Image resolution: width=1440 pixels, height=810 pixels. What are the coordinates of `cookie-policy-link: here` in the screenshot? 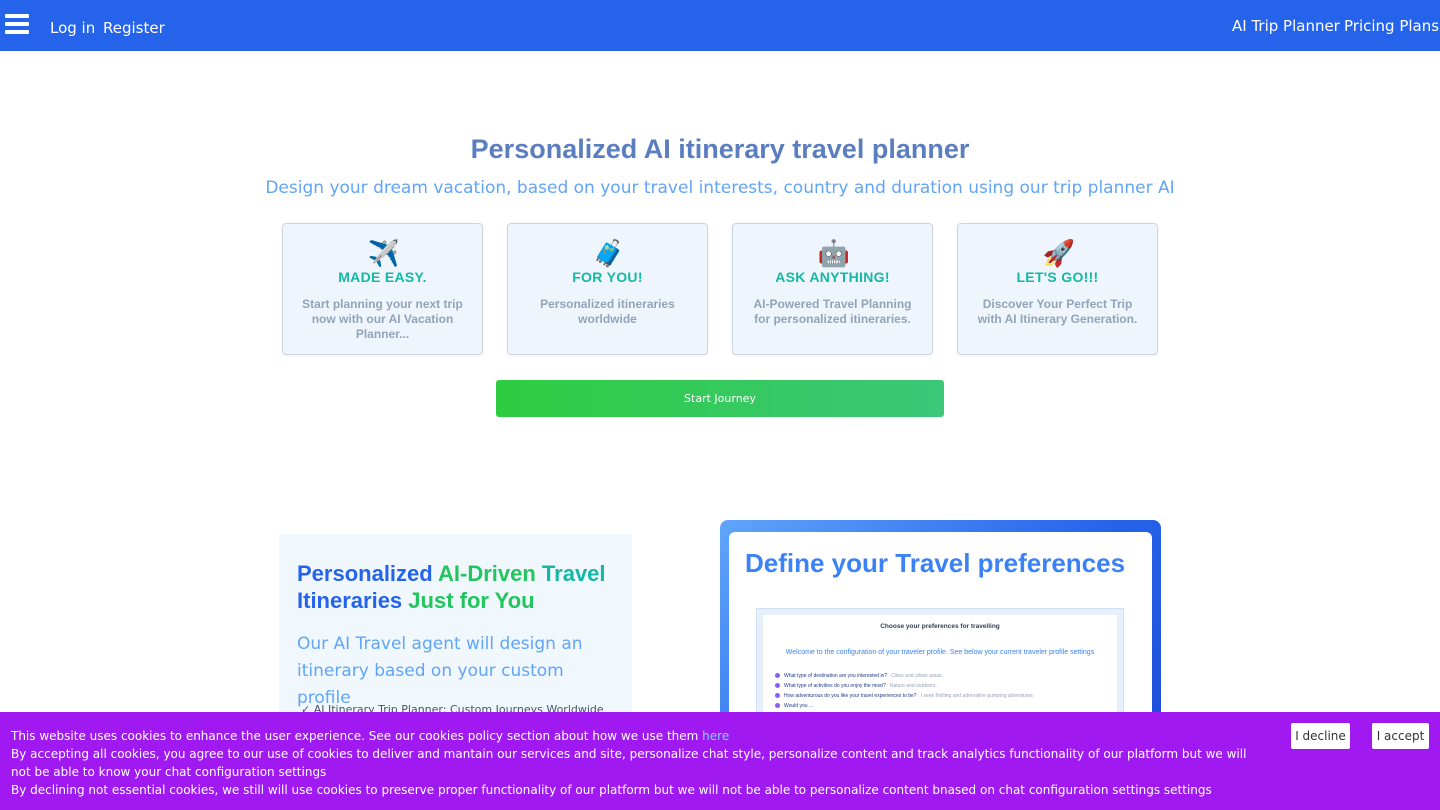 It's located at (715, 736).